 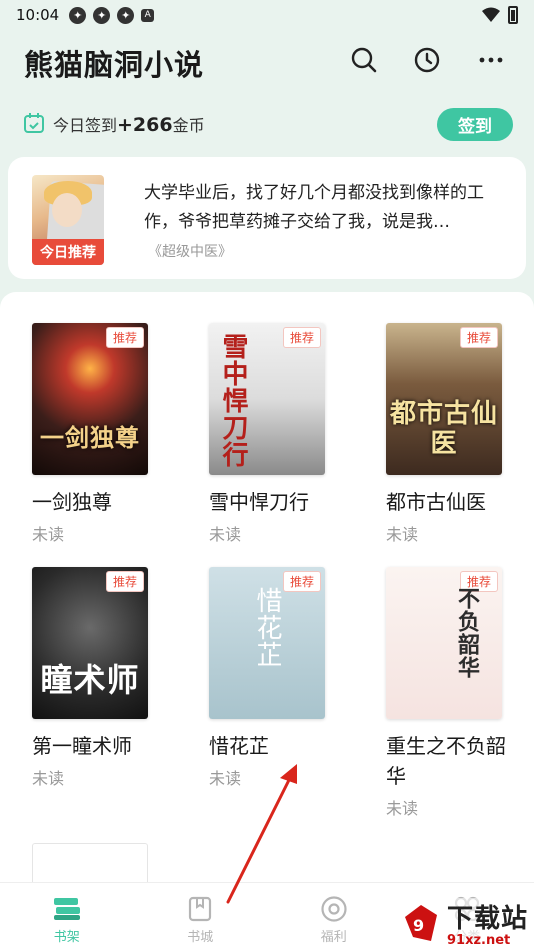 What do you see at coordinates (190, 251) in the screenshot?
I see `recommendation-source: 《超级中医》` at bounding box center [190, 251].